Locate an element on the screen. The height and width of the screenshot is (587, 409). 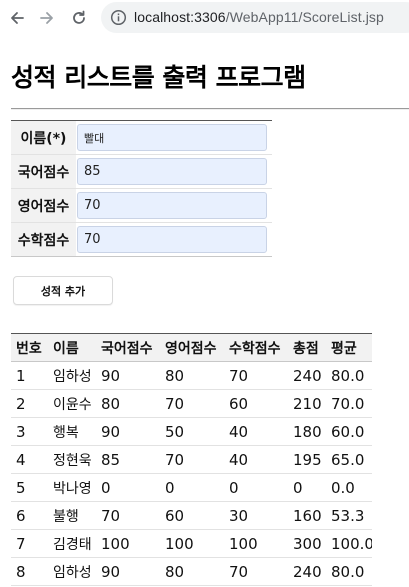
cell-number: 5 is located at coordinates (29, 487).